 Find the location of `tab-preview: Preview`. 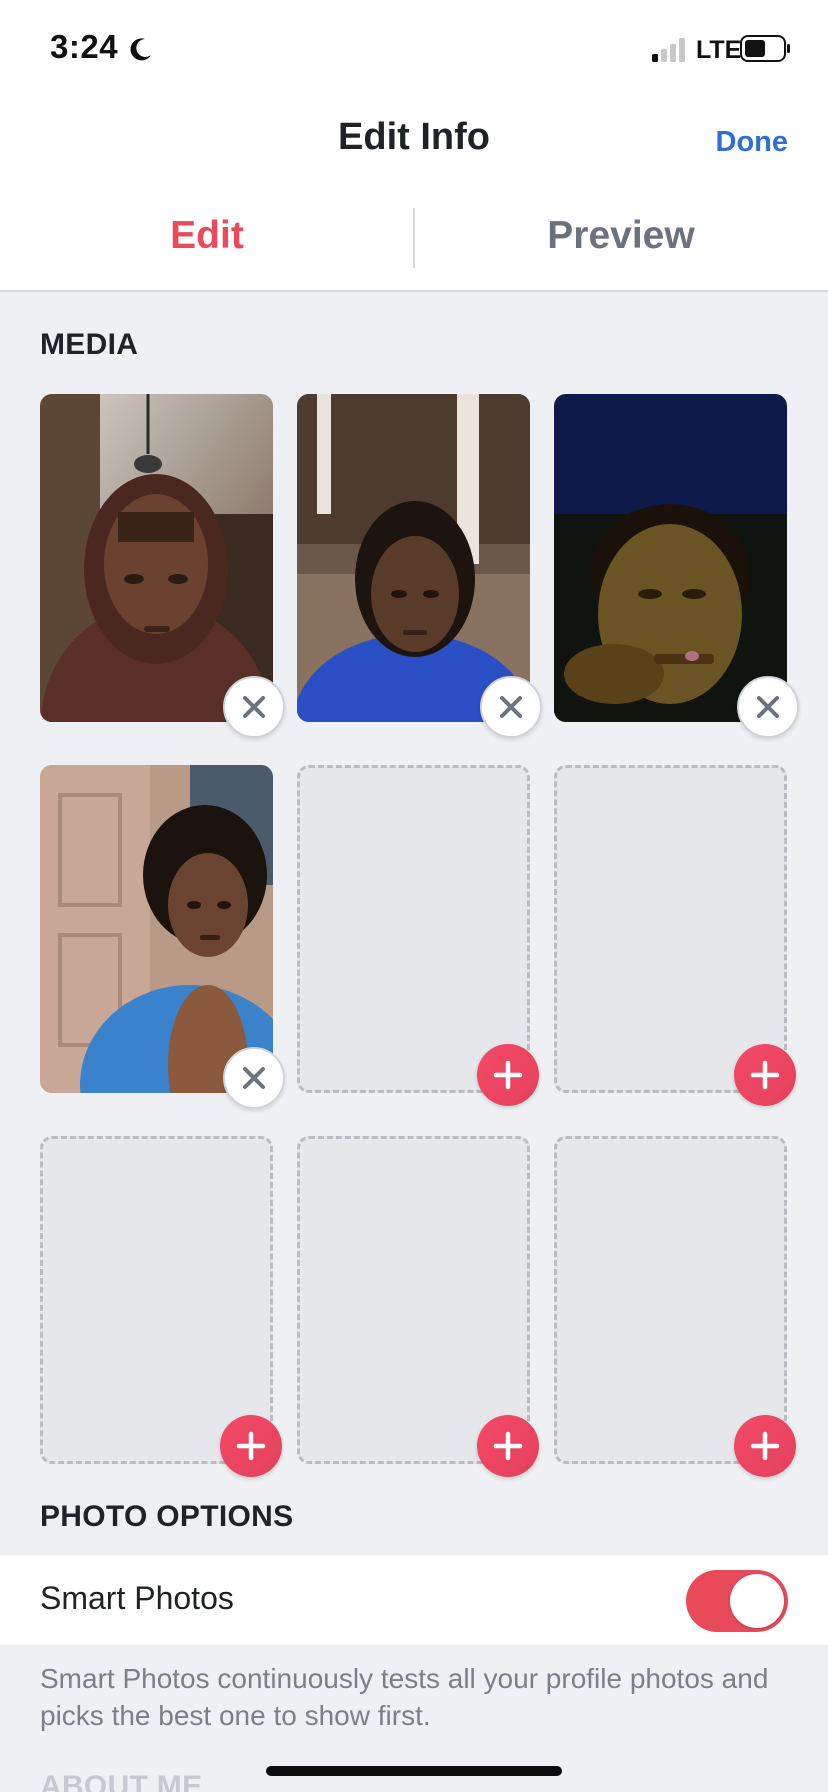

tab-preview: Preview is located at coordinates (621, 236).